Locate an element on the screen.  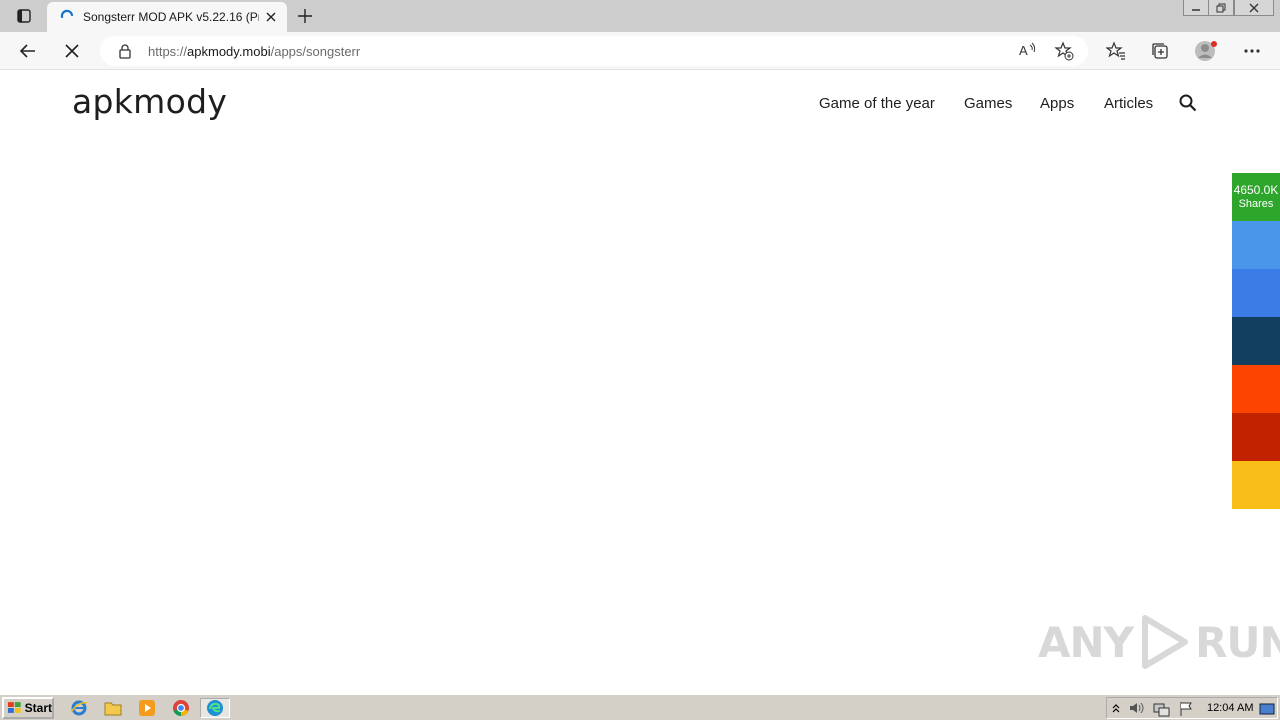
watermark-text-left: ANY is located at coordinates (1086, 642).